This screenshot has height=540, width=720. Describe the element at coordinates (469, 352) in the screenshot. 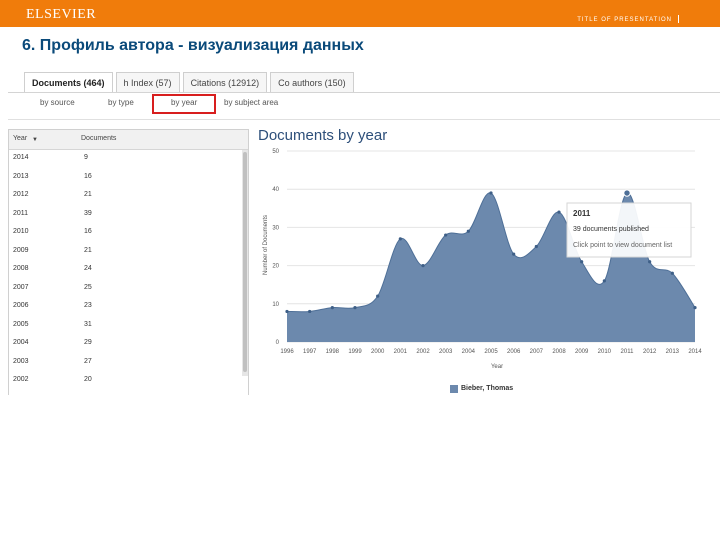

I see `x-tick-label: 2004` at that location.